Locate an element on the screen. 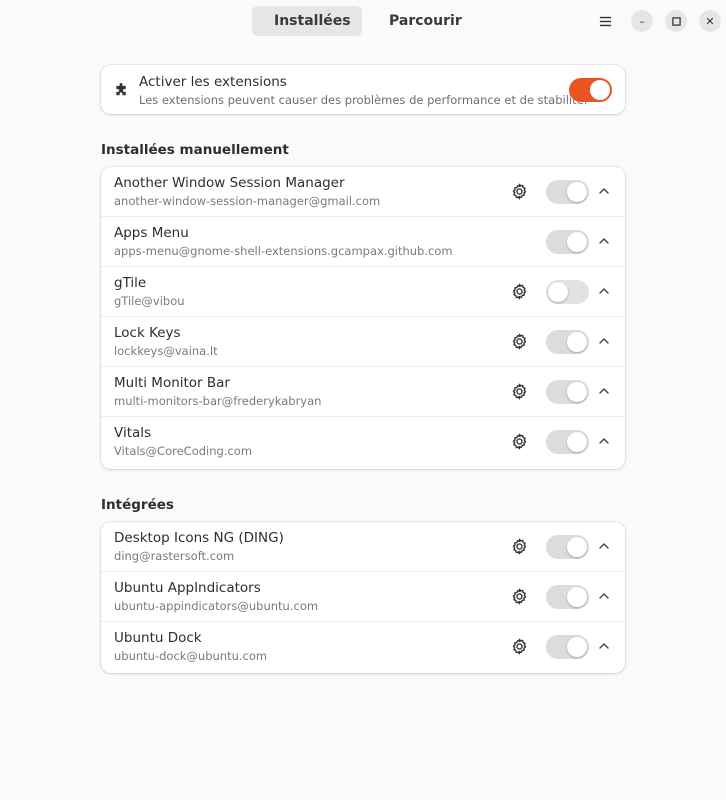  extension-name: Ubuntu Dock is located at coordinates (158, 638).